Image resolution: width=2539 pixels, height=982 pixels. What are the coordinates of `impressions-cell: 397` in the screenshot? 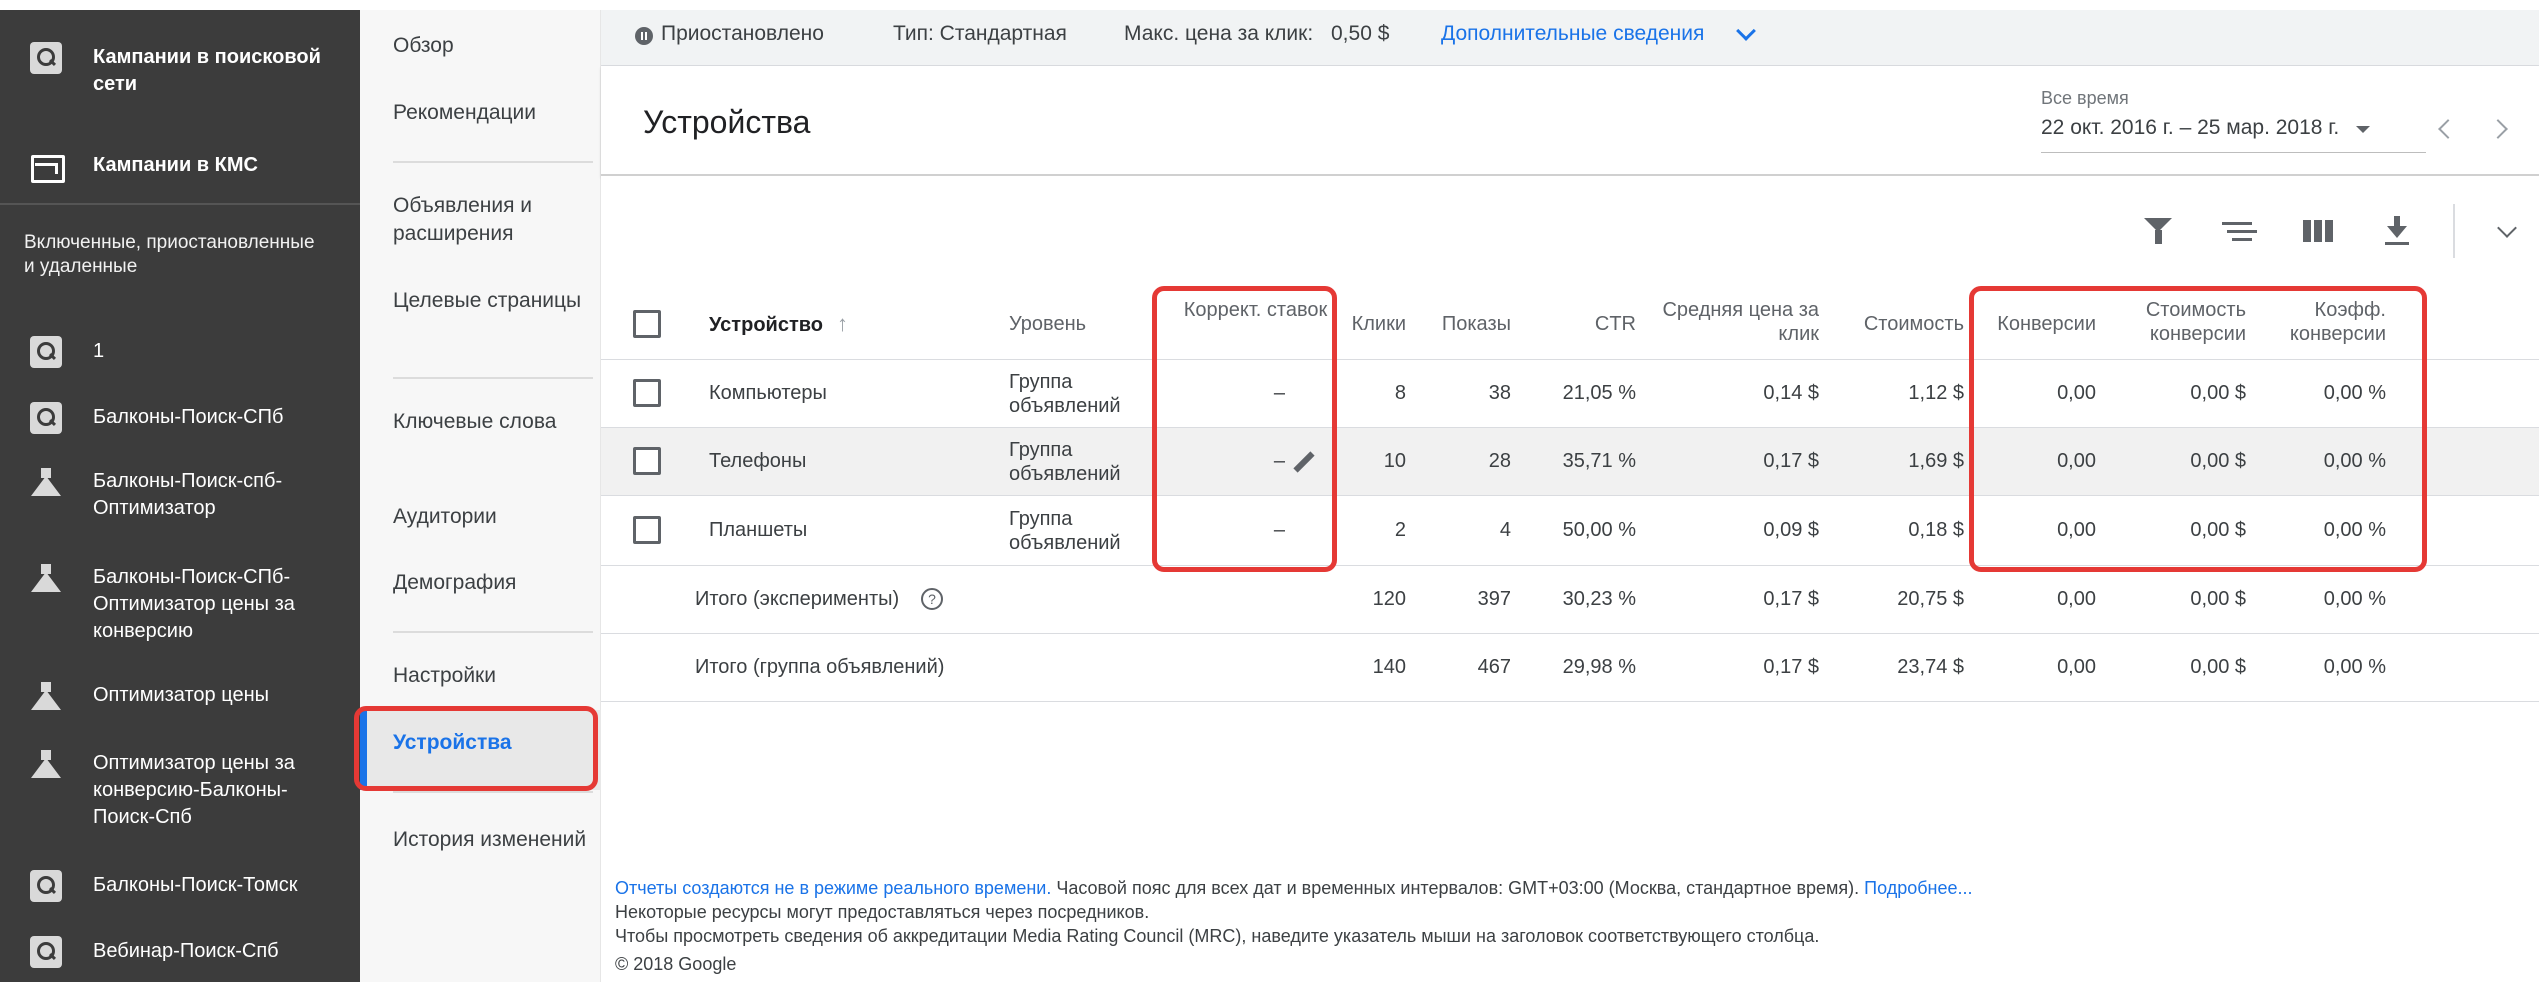 It's located at (1494, 599).